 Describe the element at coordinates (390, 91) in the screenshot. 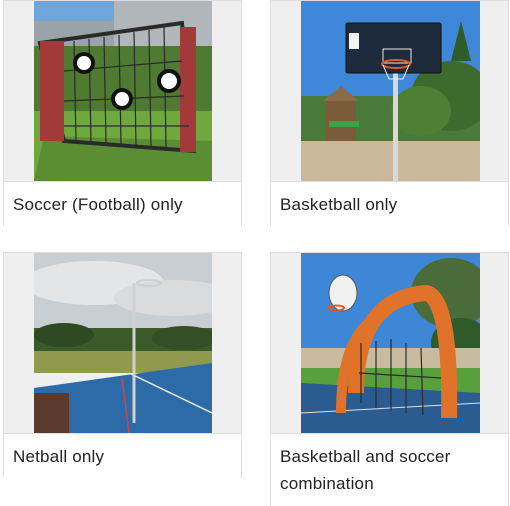

I see `basketball-hoop-photo` at that location.